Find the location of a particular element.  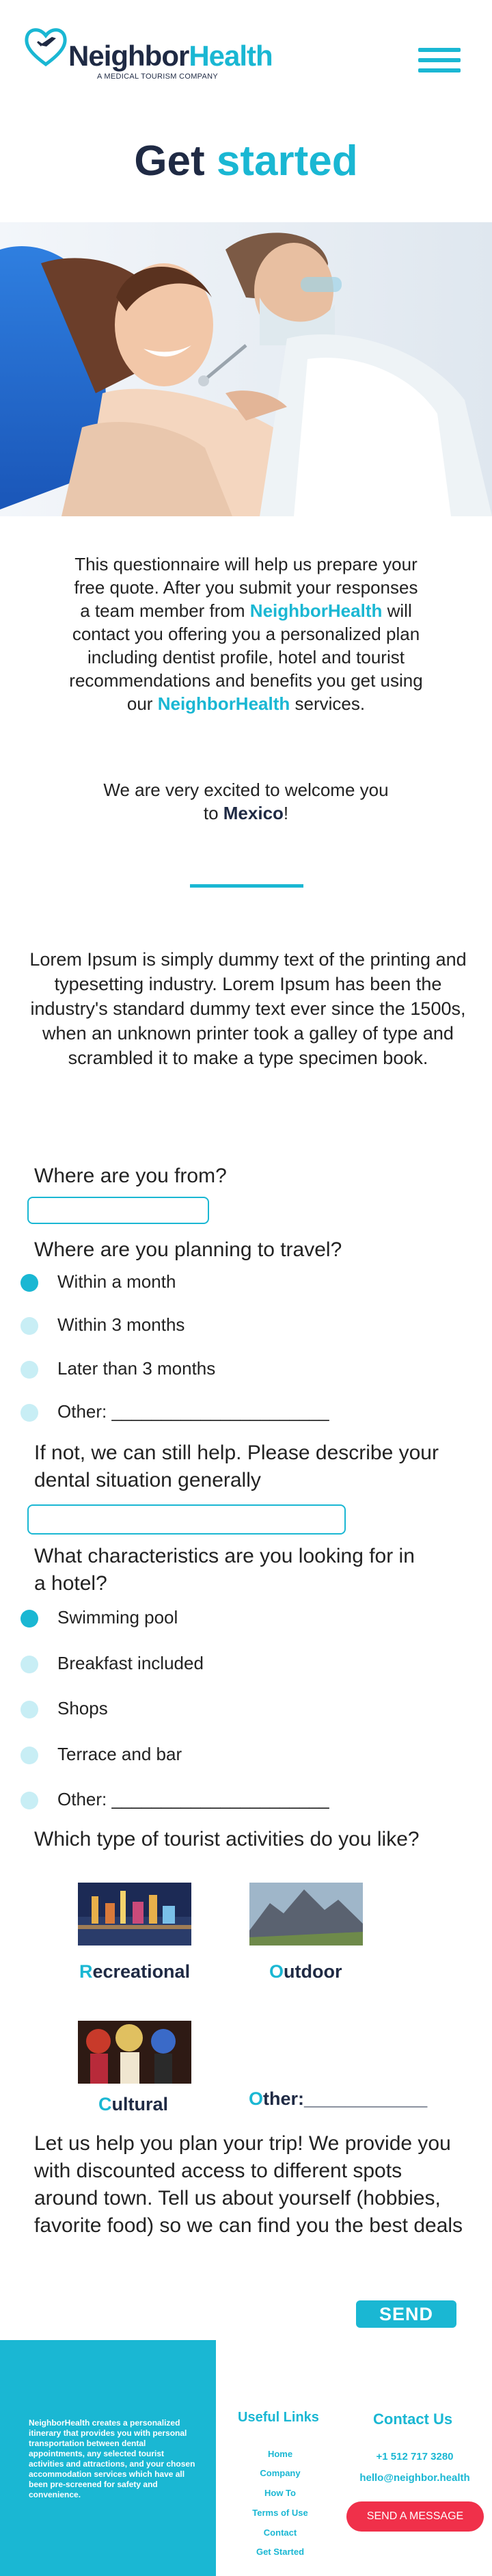

activity-recreational-image is located at coordinates (134, 1914).